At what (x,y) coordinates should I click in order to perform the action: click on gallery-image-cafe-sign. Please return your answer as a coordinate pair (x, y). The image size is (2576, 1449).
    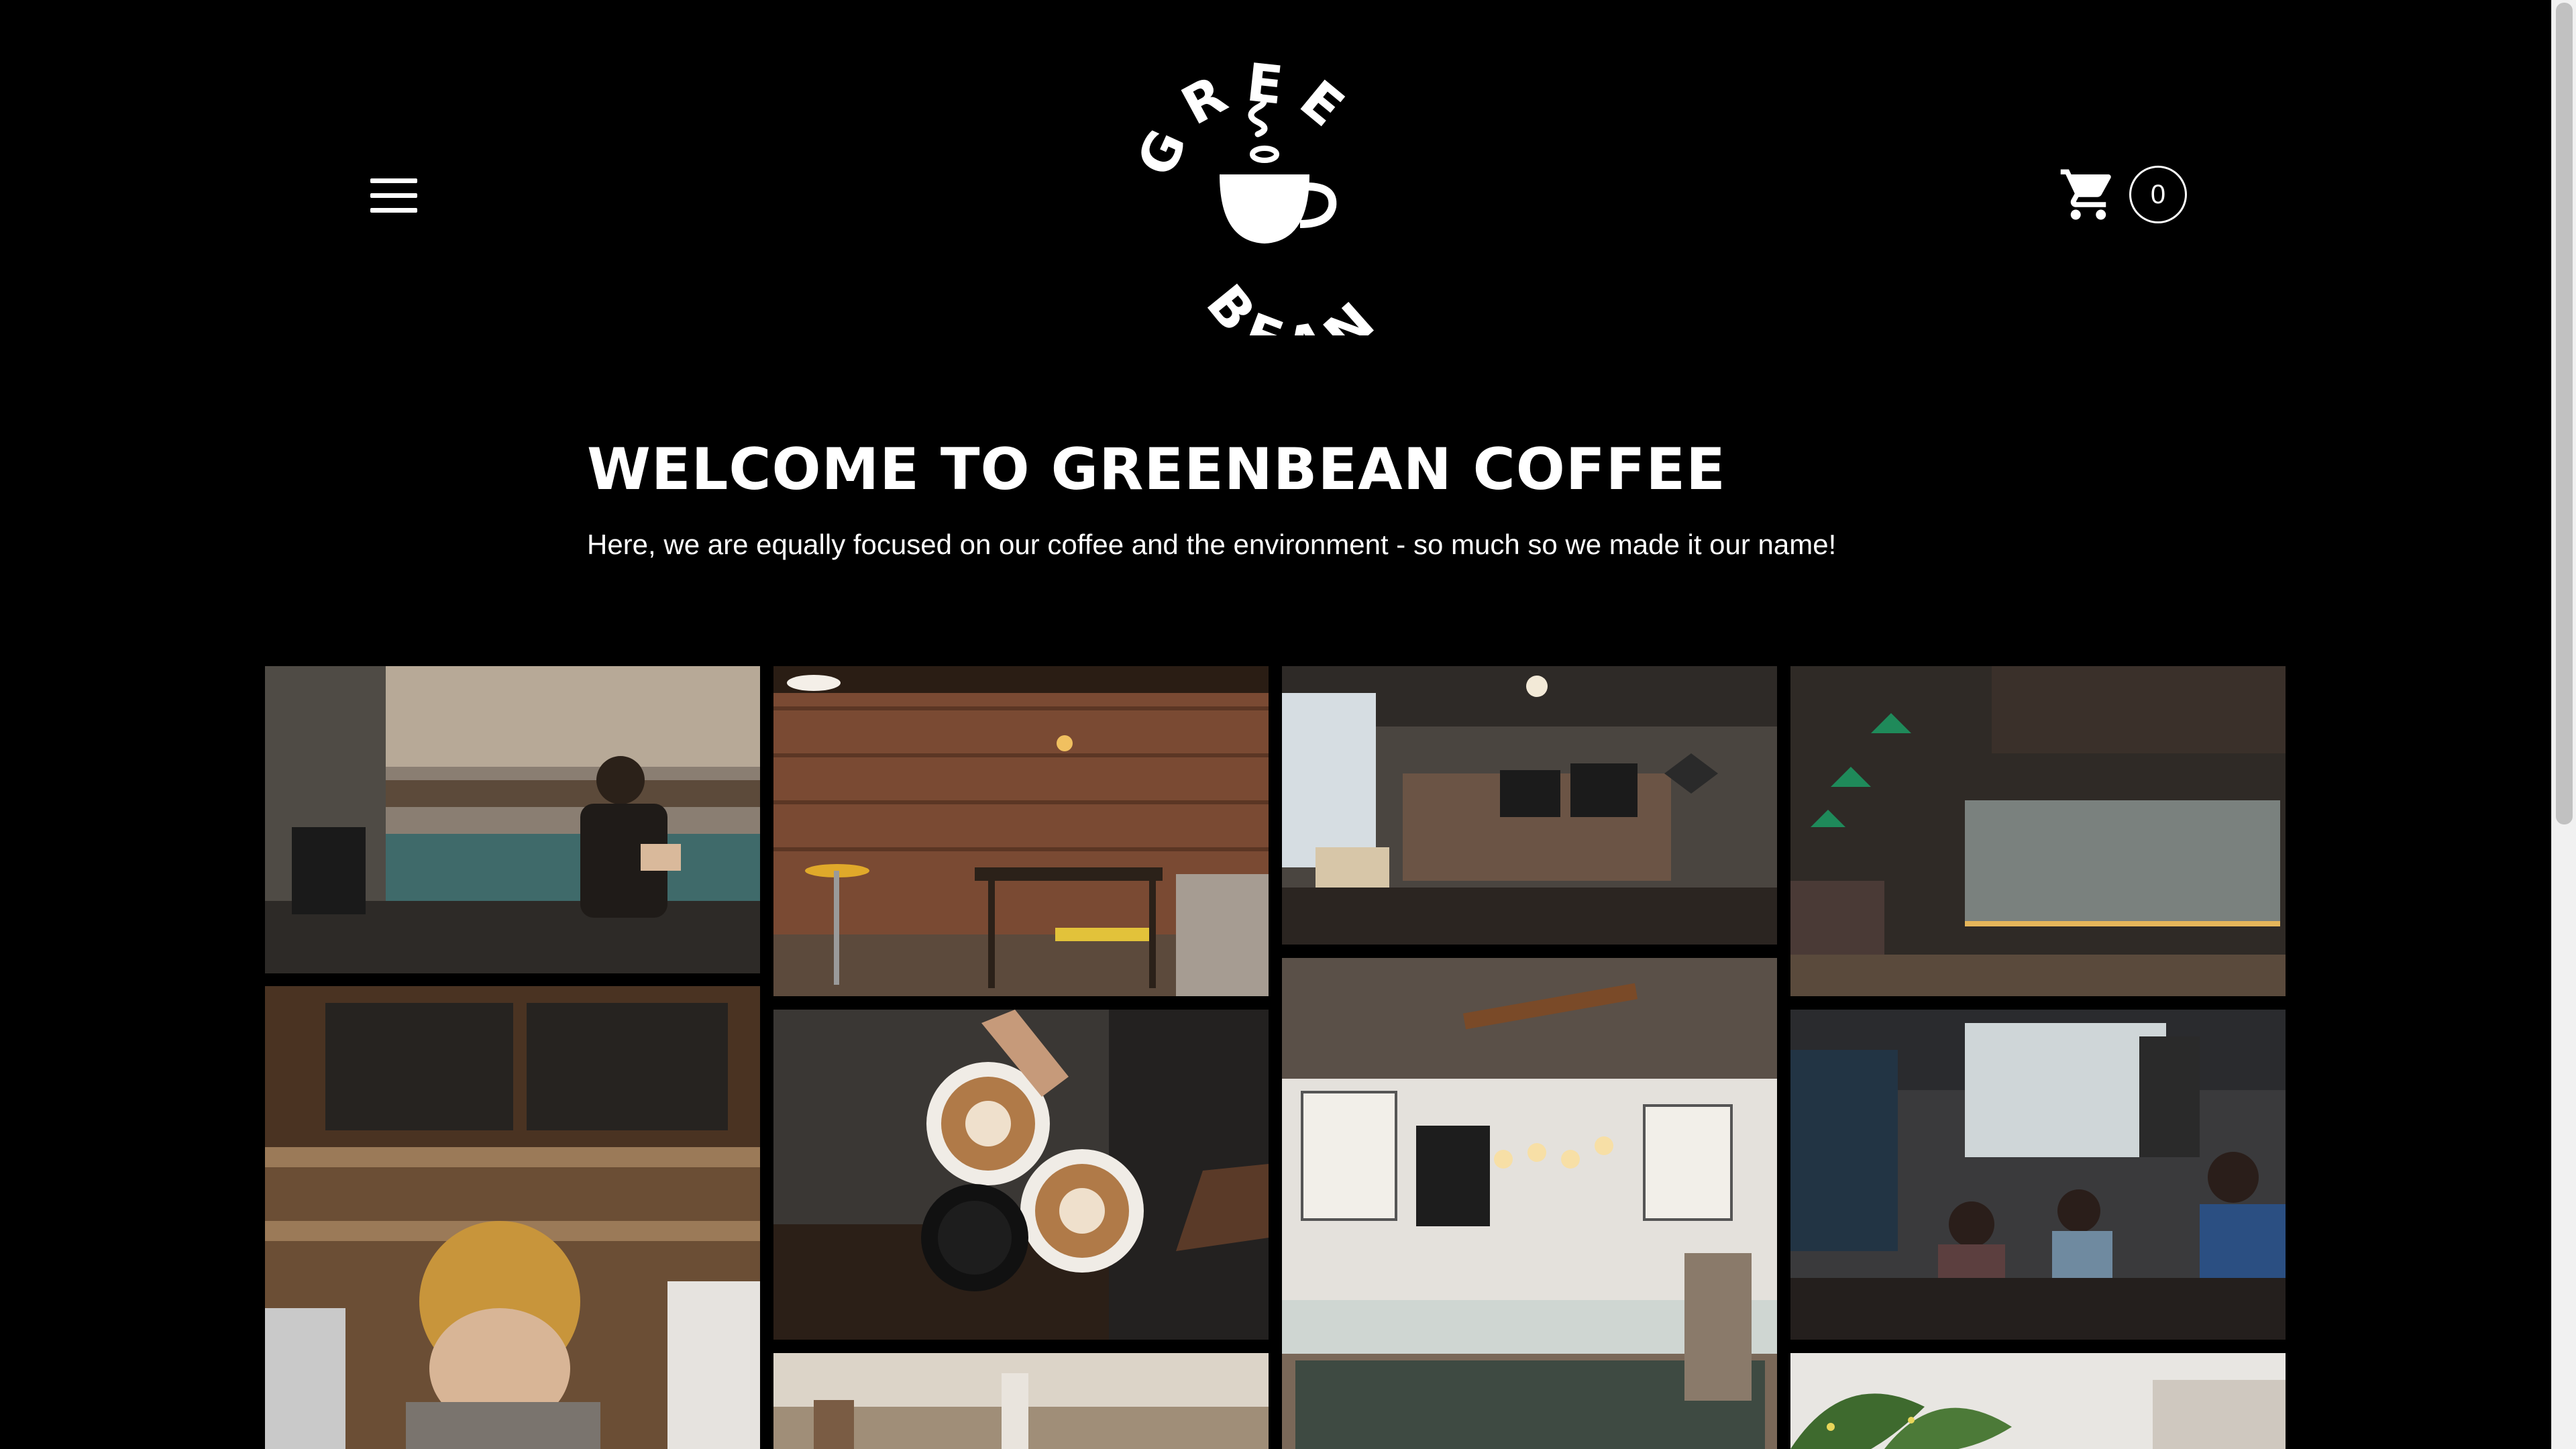
    Looking at the image, I should click on (2038, 831).